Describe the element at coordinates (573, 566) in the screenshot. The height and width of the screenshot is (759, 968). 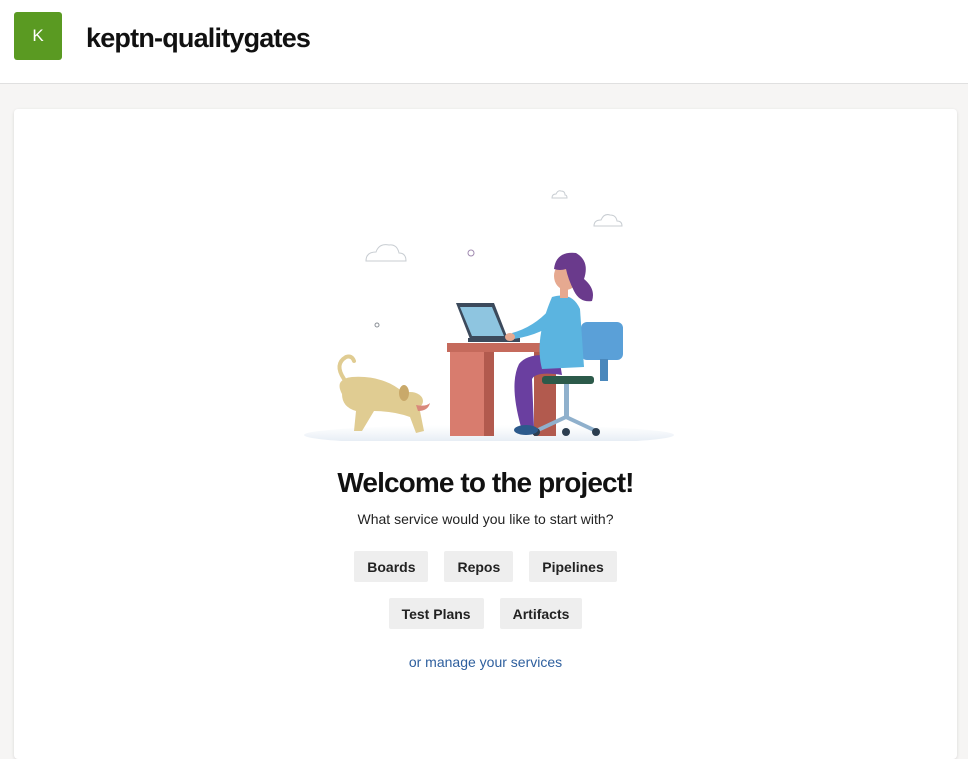
I see `pipelines-button: Pipelines` at that location.